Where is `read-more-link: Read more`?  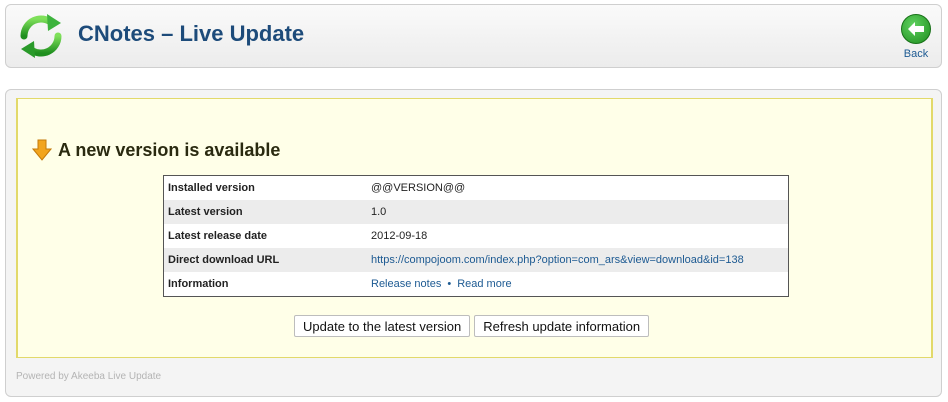 read-more-link: Read more is located at coordinates (484, 284).